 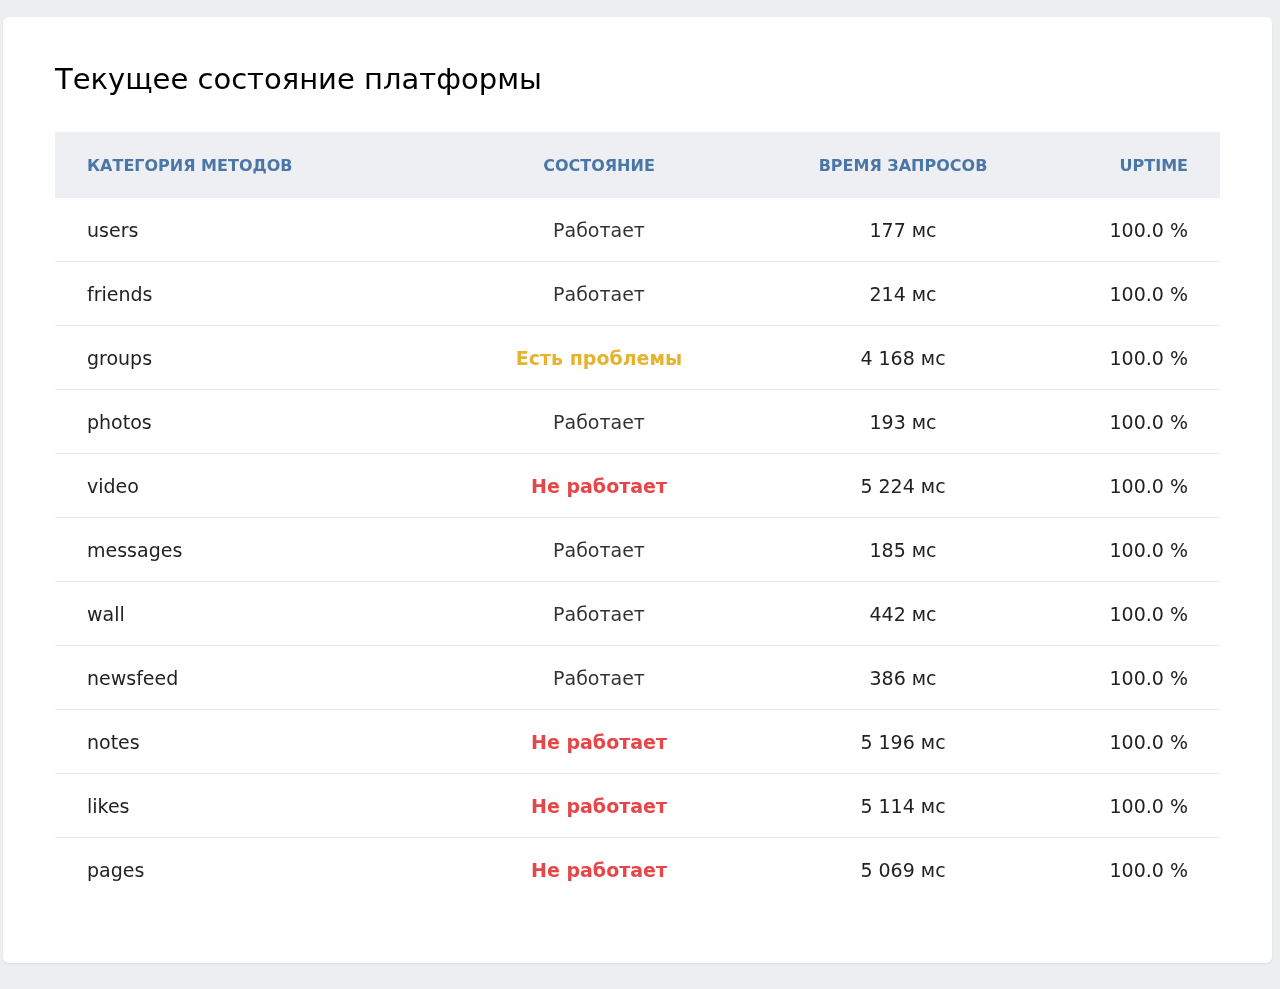 What do you see at coordinates (259, 869) in the screenshot?
I see `category-cell: pages` at bounding box center [259, 869].